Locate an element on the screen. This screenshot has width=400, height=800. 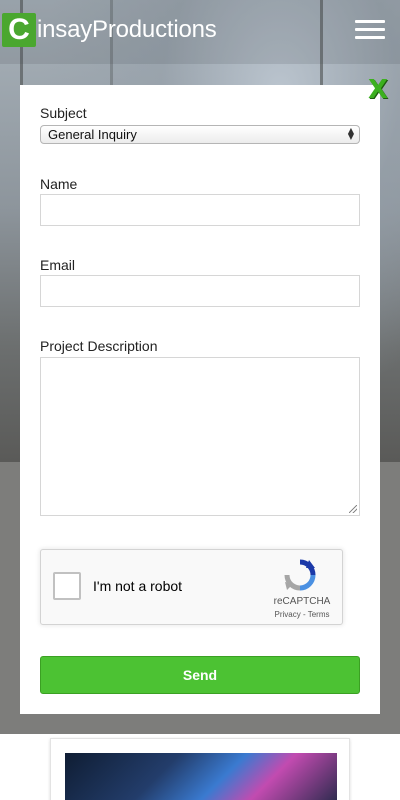
close-modal-icon: X is located at coordinates (378, 90).